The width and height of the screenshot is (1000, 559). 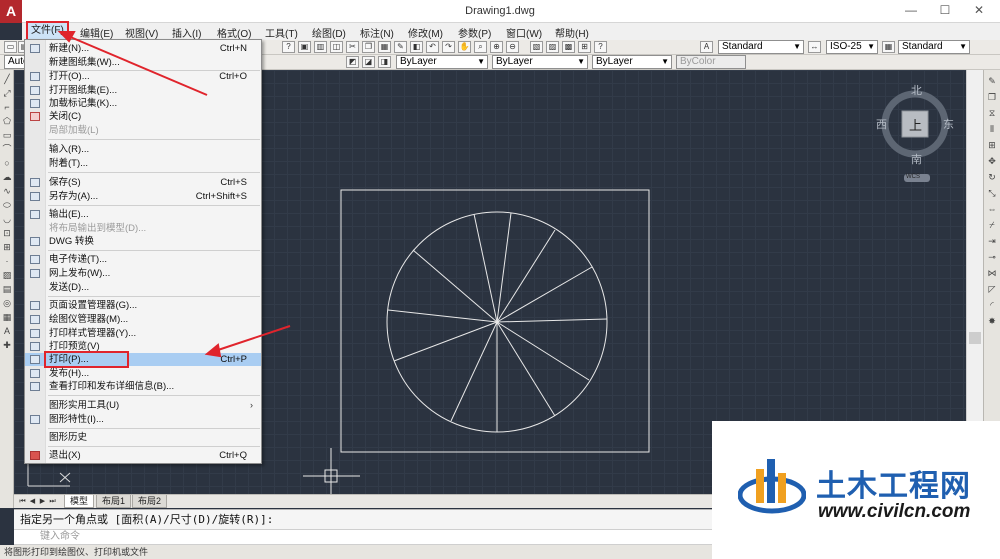 What do you see at coordinates (572, 32) in the screenshot?
I see `menu-help: 帮助(H)` at bounding box center [572, 32].